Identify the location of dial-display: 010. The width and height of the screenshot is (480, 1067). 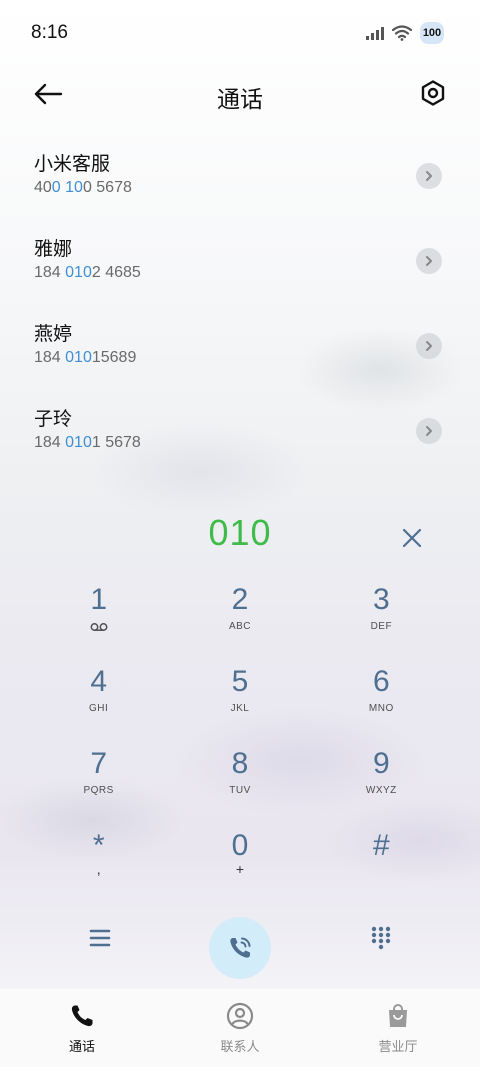
(240, 536).